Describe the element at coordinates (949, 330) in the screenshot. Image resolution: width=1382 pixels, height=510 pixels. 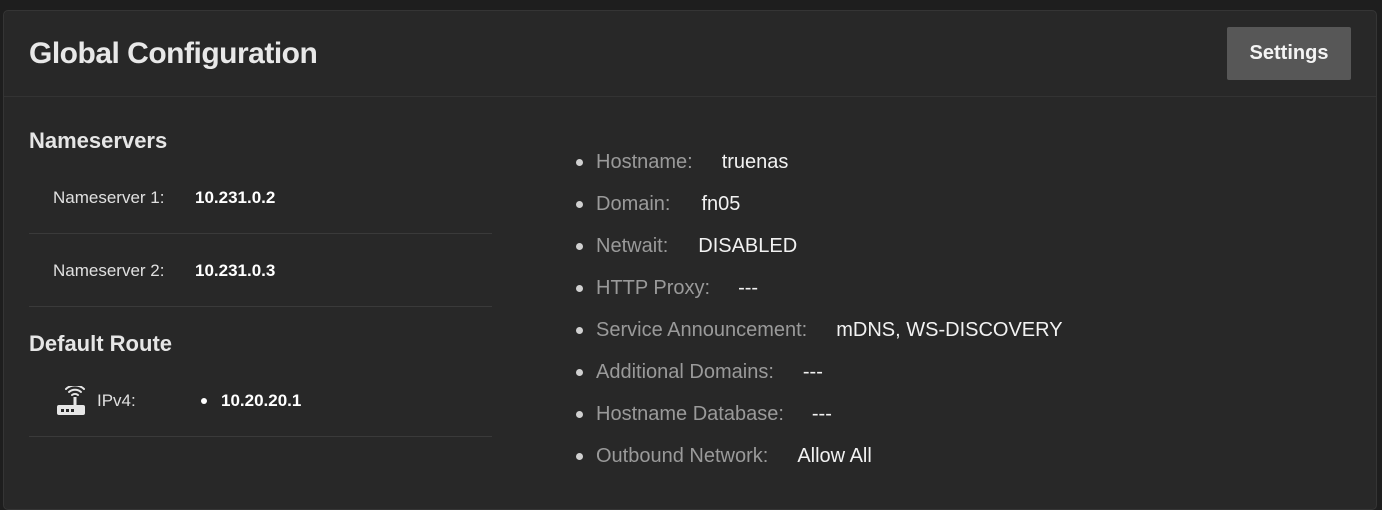
I see `info-value: mDNS, WS-DISCOVERY` at that location.